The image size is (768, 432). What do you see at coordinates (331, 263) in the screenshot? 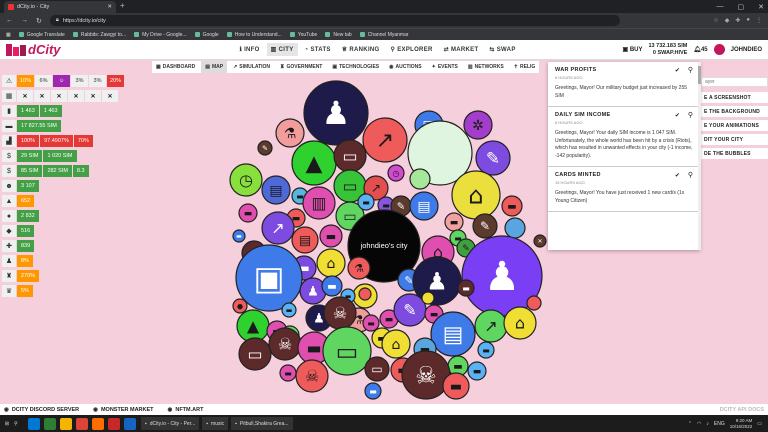
I see `building-bubble: ⌂` at bounding box center [331, 263].